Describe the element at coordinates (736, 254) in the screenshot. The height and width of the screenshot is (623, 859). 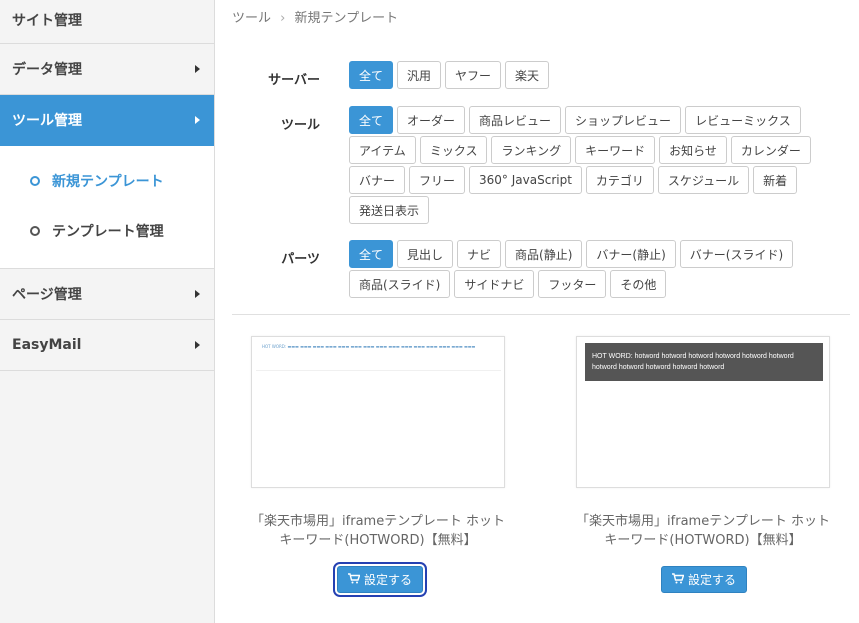
I see `parts-filter-option: バナー(スライド)` at that location.